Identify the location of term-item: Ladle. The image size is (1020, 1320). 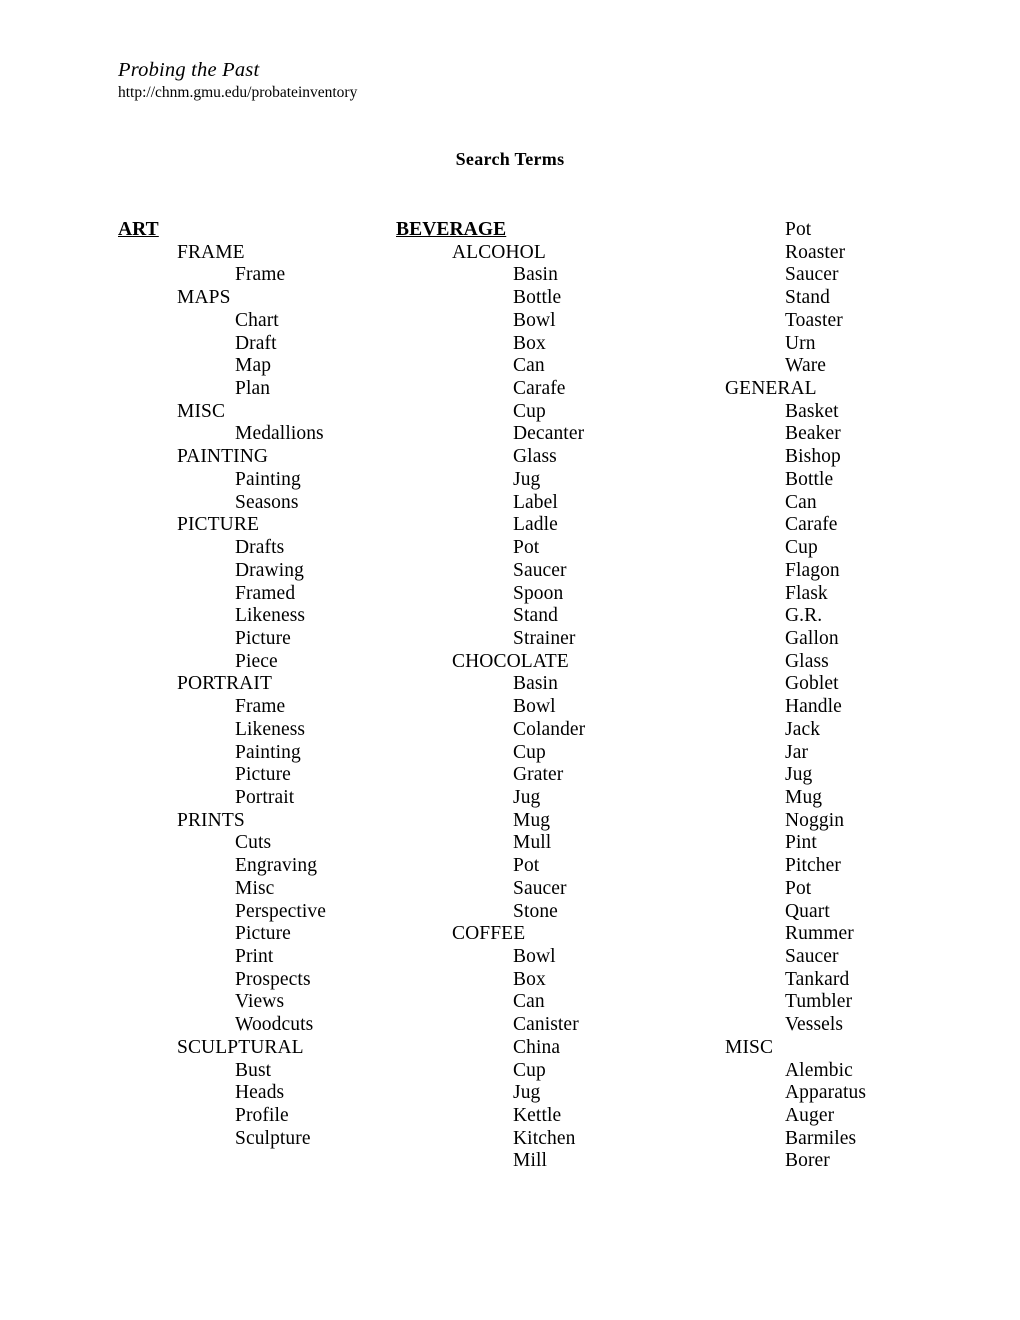
(535, 525).